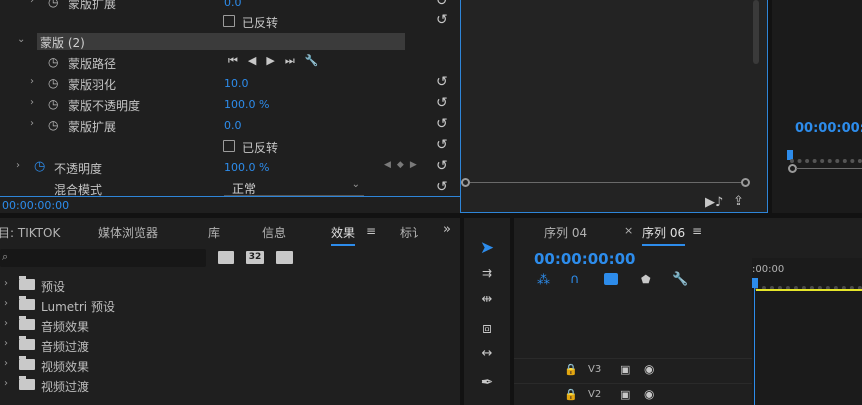  What do you see at coordinates (390, 165) in the screenshot?
I see `prev-keyframe-icon: ◀` at bounding box center [390, 165].